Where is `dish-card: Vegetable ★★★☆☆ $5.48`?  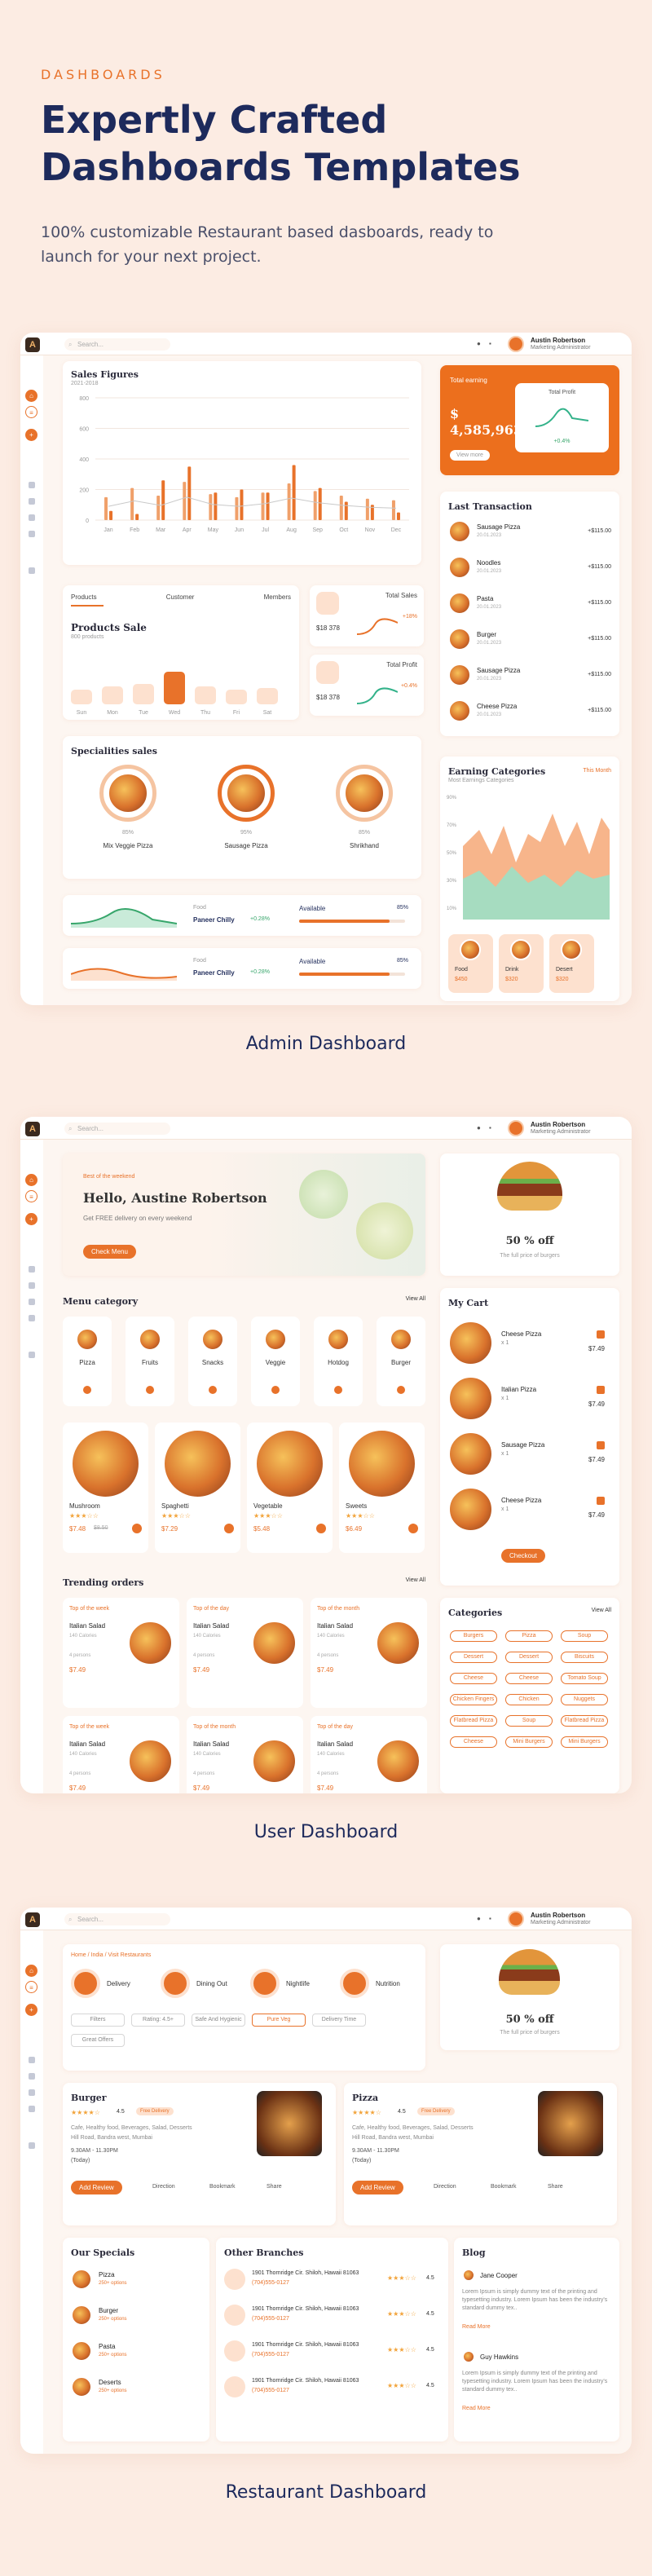
dish-card: Vegetable ★★★☆☆ $5.48 is located at coordinates (290, 1488).